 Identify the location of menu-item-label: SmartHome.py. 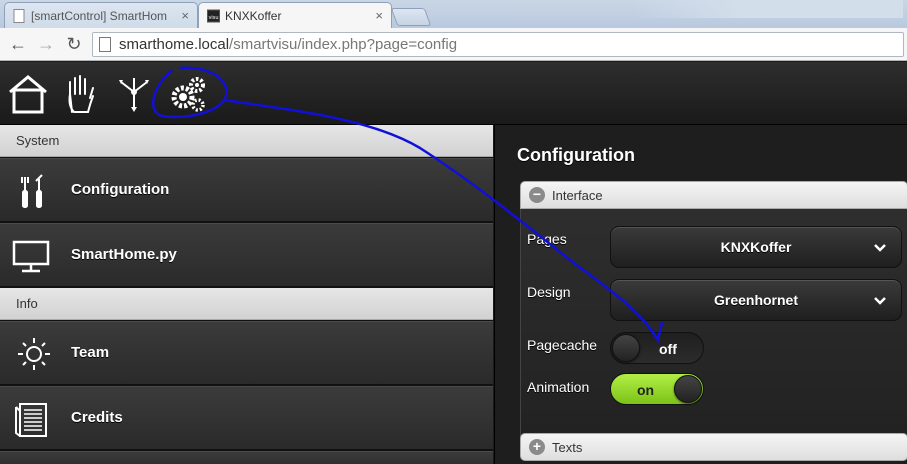
(124, 254).